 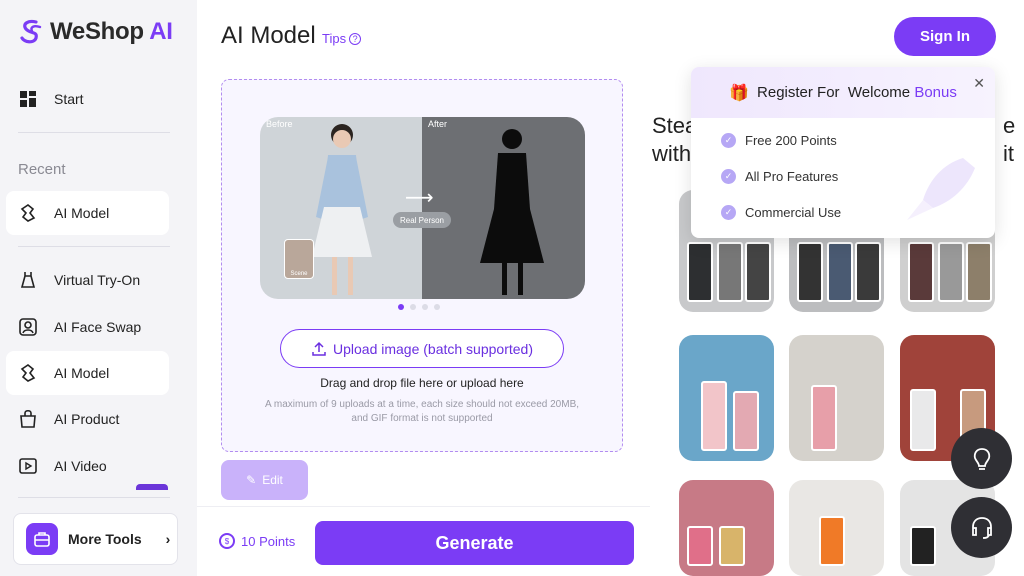 I want to click on sidebar-item-start: Start, so click(x=87, y=99).